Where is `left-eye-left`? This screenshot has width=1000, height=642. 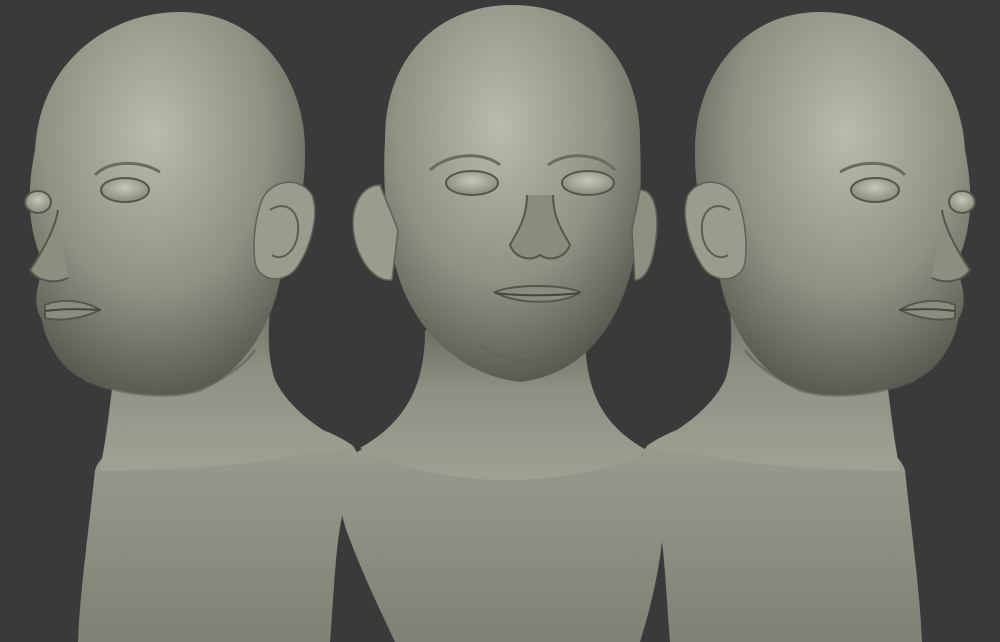 left-eye-left is located at coordinates (38, 202).